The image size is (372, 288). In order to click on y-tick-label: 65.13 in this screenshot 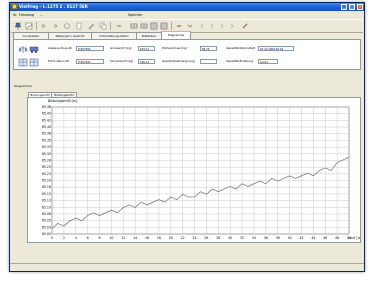, I will do `click(46, 201)`.